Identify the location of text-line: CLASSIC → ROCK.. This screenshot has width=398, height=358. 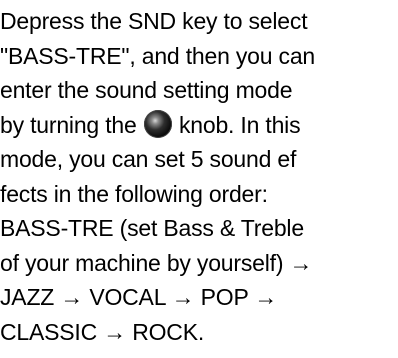
(102, 331).